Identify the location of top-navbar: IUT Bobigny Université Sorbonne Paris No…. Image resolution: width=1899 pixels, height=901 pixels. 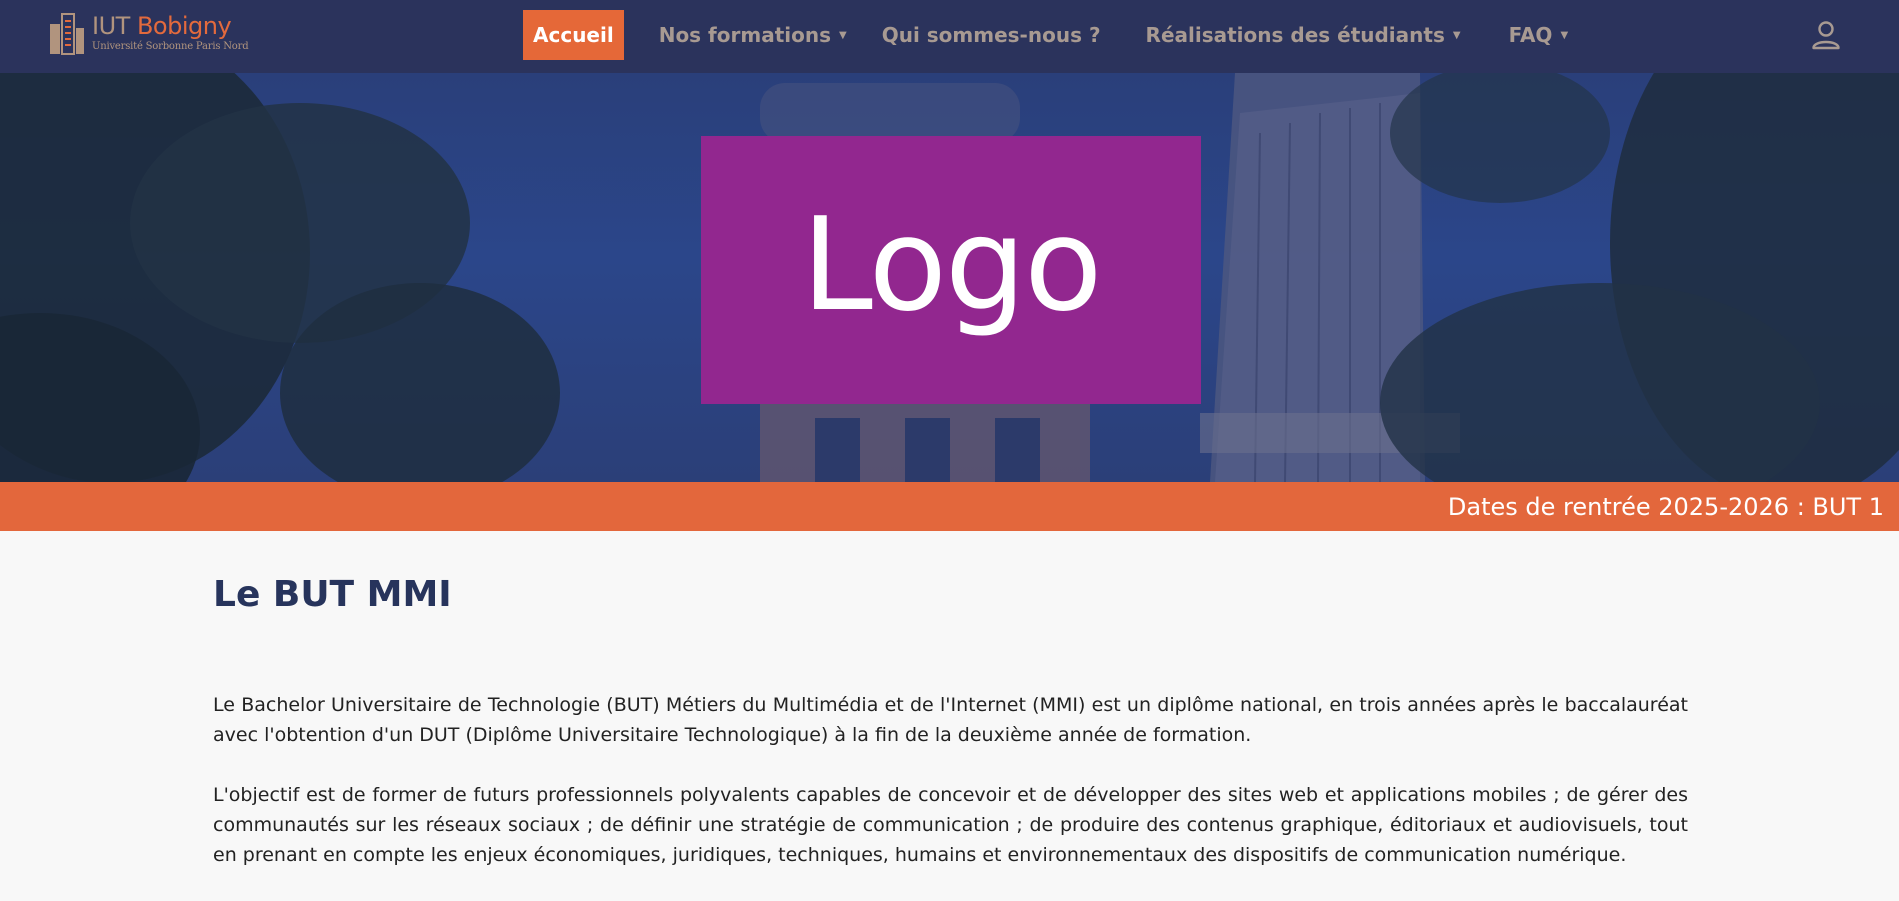
(949, 36).